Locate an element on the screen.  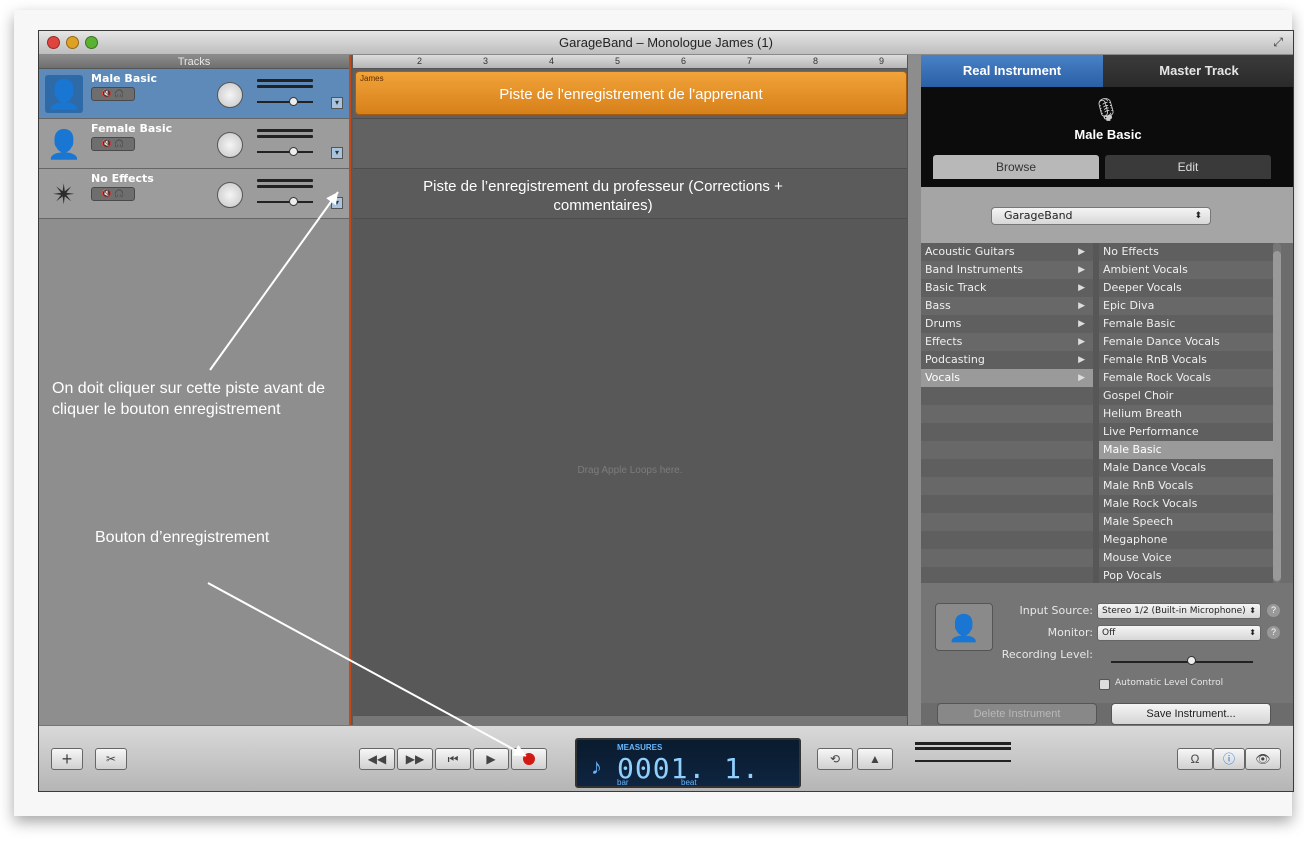
list-item: Megaphone is located at coordinates (1186, 540).